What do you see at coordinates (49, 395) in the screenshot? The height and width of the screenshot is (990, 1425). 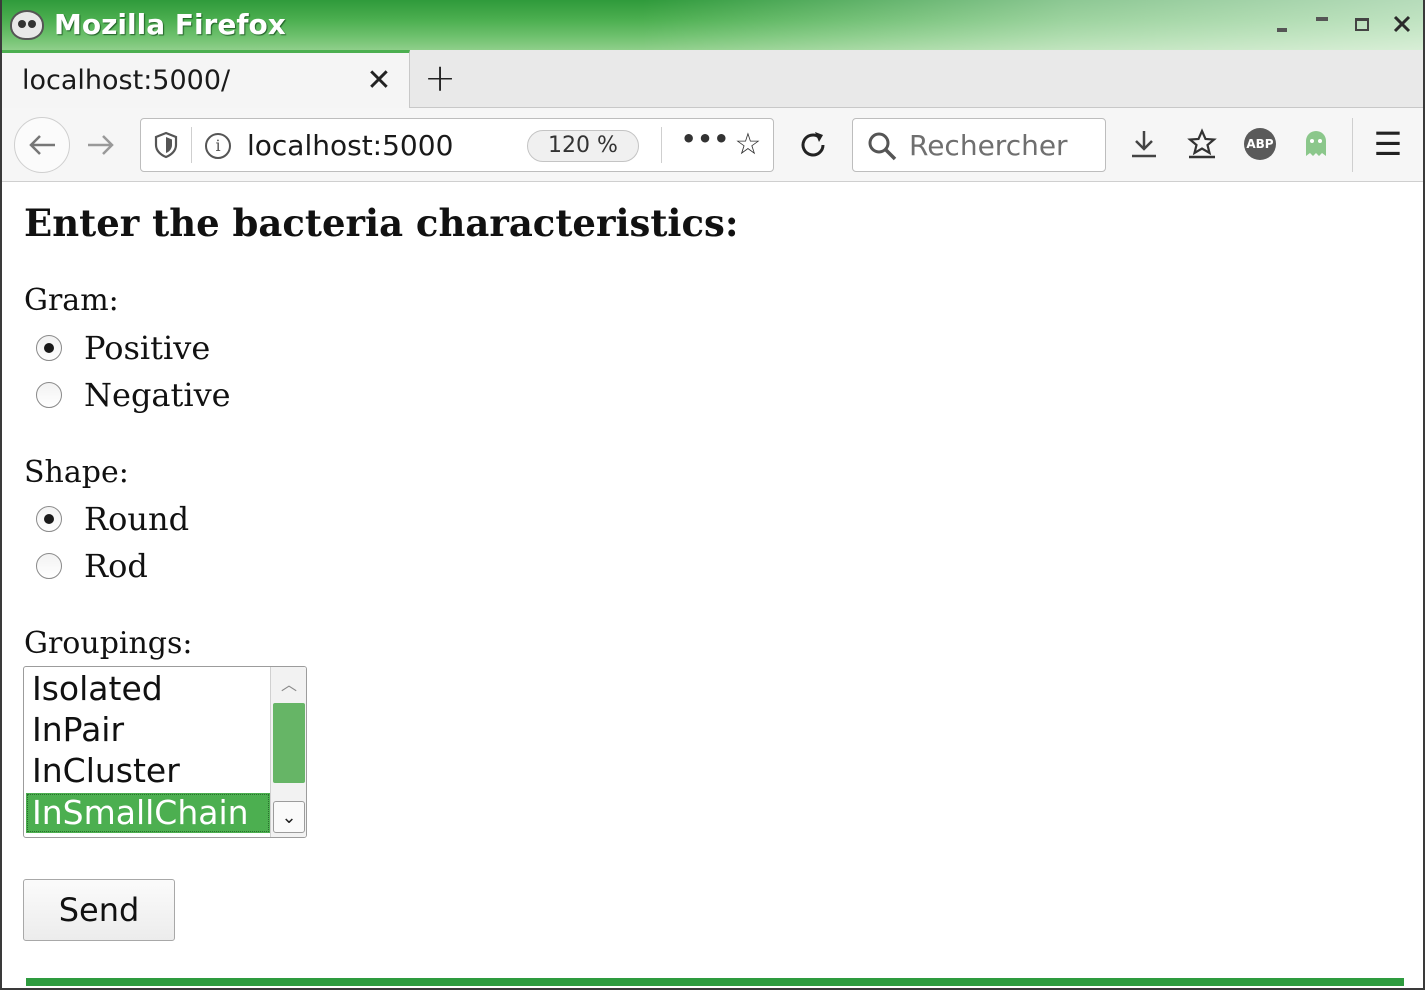 I see `gram-negative-radio` at bounding box center [49, 395].